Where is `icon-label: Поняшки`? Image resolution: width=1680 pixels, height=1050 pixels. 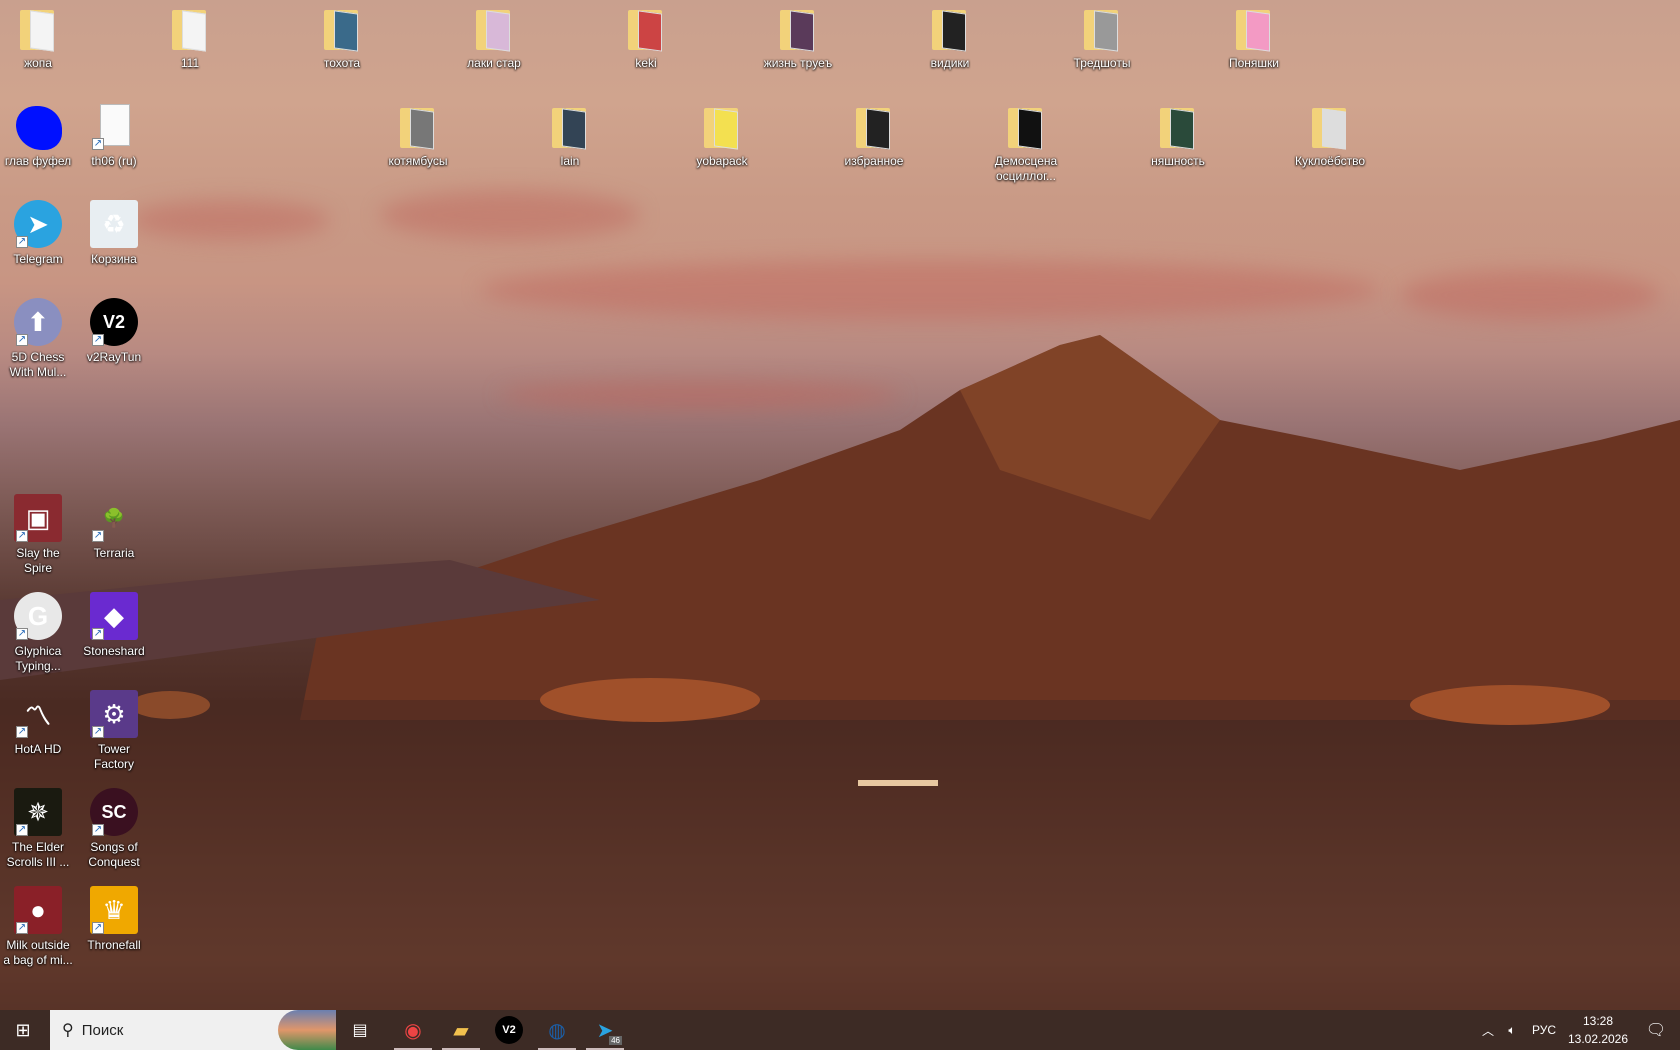
icon-label: Поняшки is located at coordinates (1253, 63).